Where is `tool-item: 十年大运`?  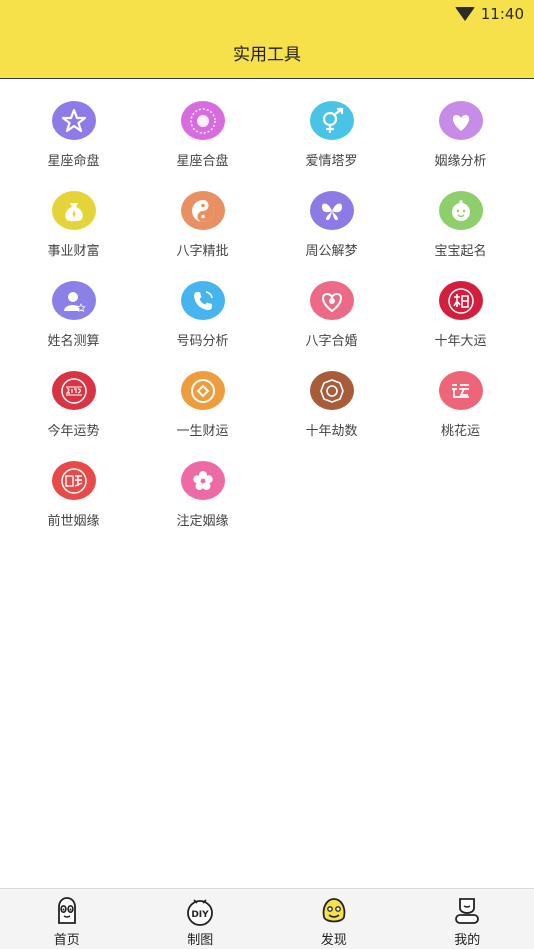 tool-item: 十年大运 is located at coordinates (460, 304).